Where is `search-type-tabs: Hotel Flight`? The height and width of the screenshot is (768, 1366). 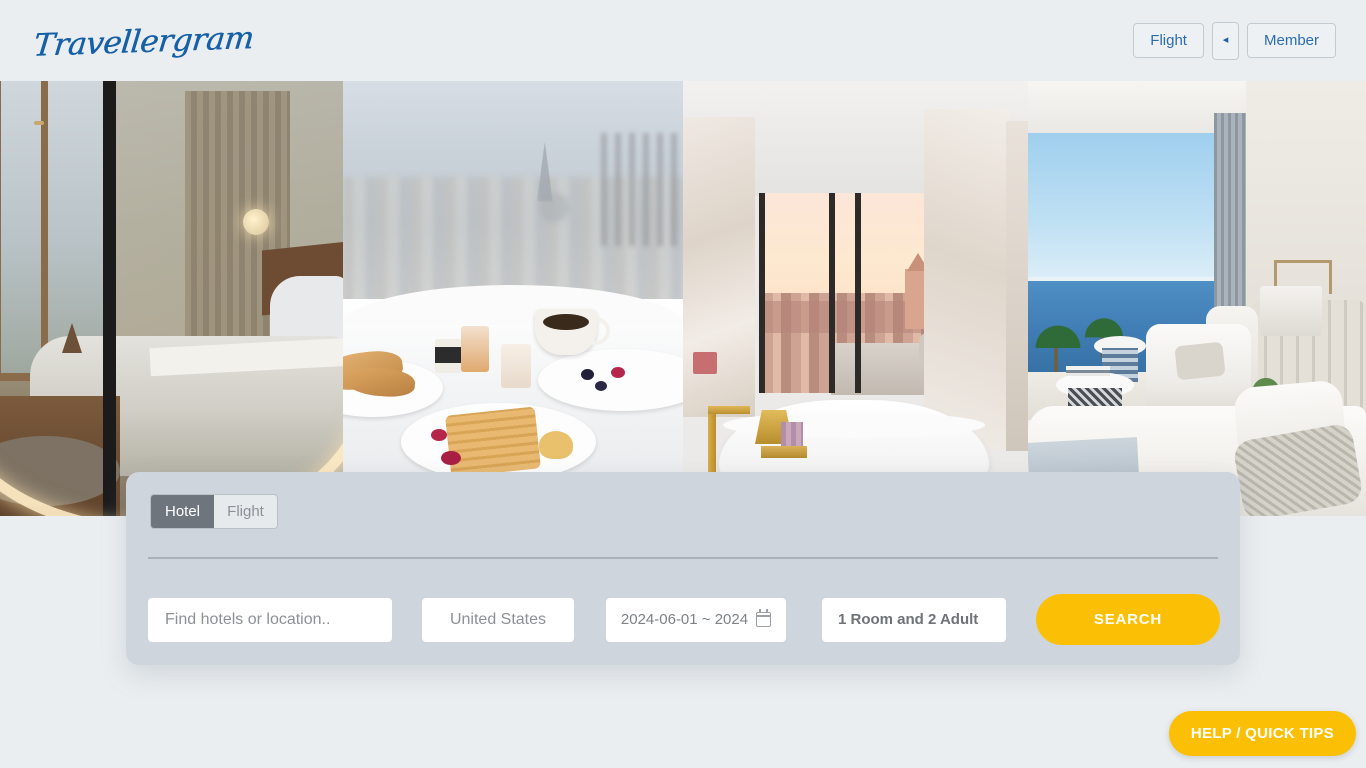 search-type-tabs: Hotel Flight is located at coordinates (214, 511).